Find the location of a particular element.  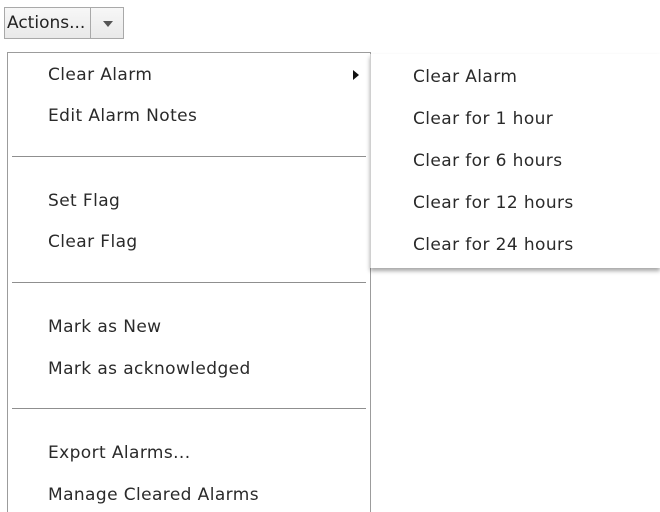

submenu-item-clear-24-hours: Clear for 24 hours is located at coordinates (493, 245).